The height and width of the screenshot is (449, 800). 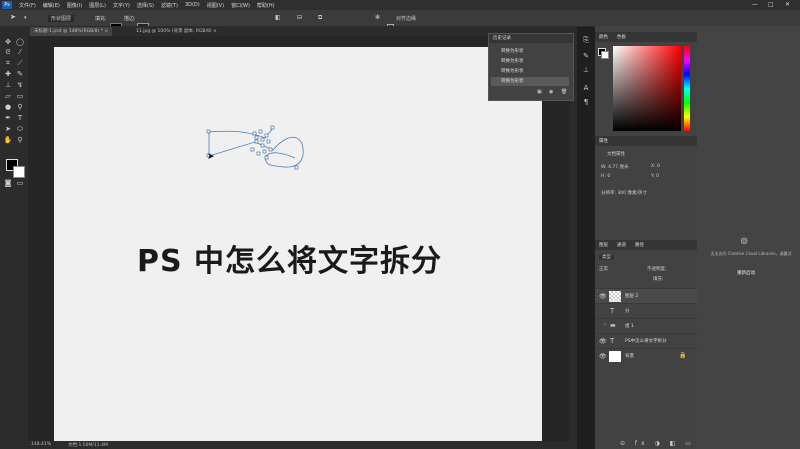 What do you see at coordinates (215, 5) in the screenshot?
I see `menu-view: 视图(V)` at bounding box center [215, 5].